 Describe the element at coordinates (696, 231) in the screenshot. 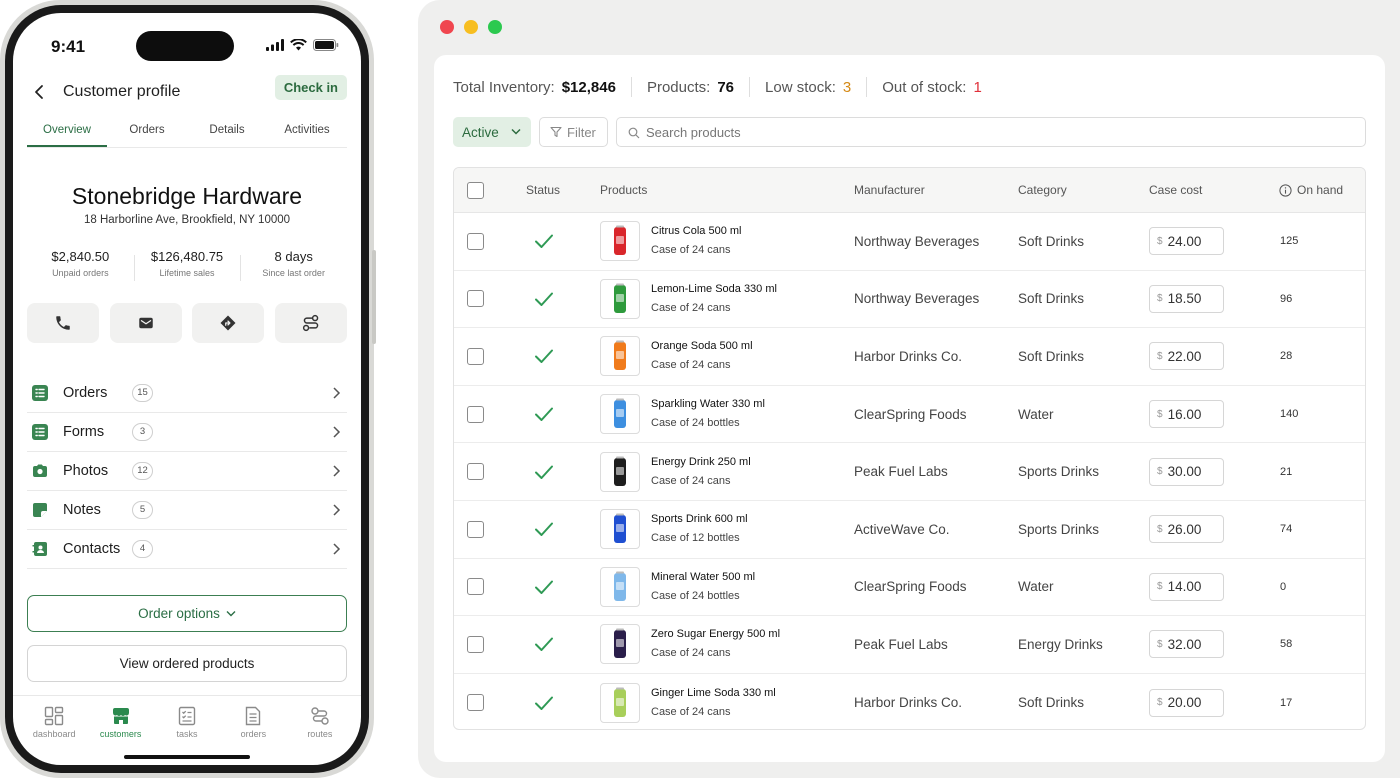

I see `product-name: Citrus Cola 500 ml` at that location.